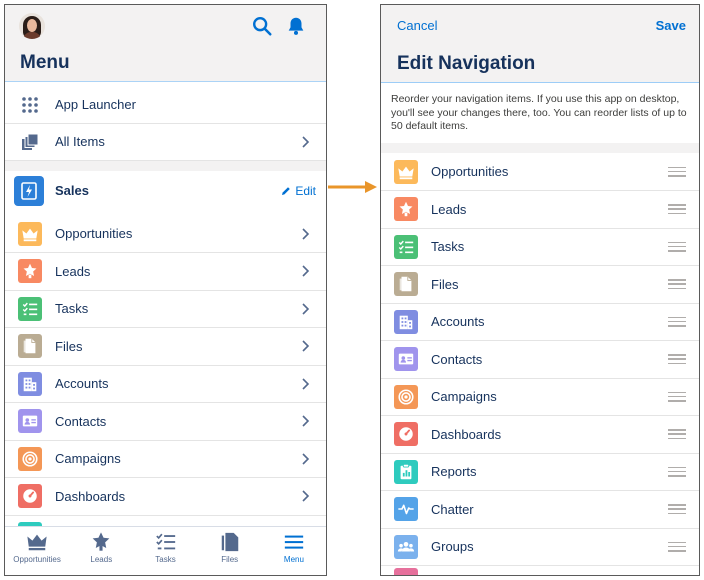 The height and width of the screenshot is (580, 704). Describe the element at coordinates (29, 190) in the screenshot. I see `lightning-app-icon` at that location.